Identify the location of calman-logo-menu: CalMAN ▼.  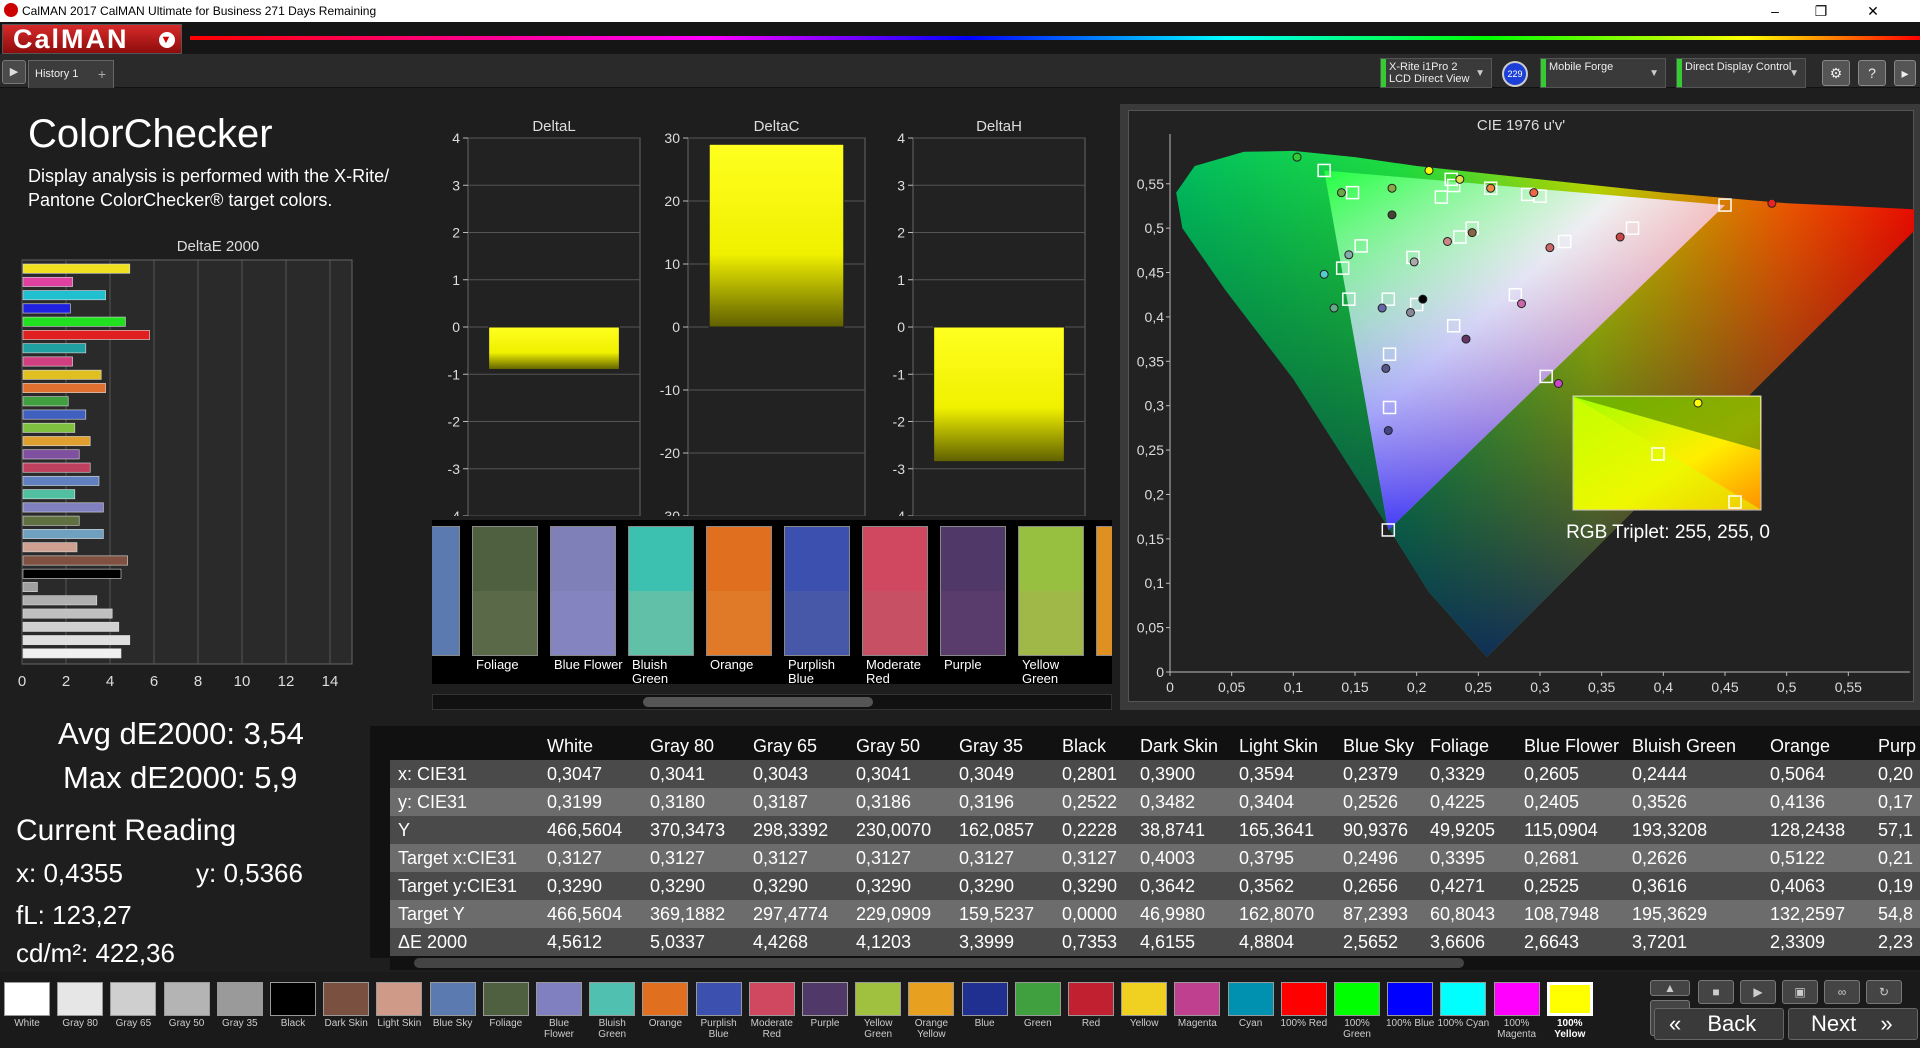
(92, 39).